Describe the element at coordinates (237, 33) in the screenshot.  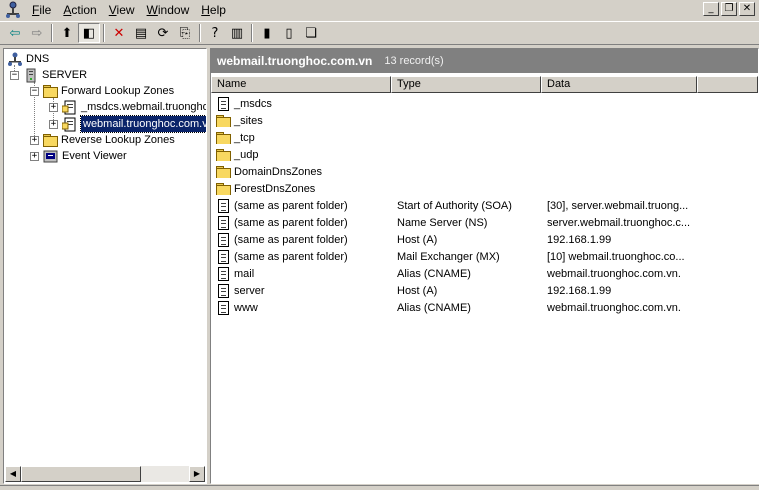
I see `action-pane-button: ▥` at that location.